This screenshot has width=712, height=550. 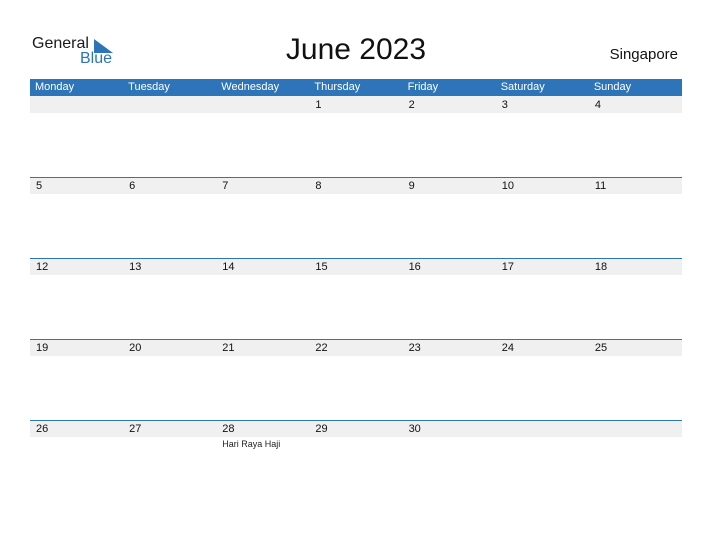 What do you see at coordinates (337, 87) in the screenshot?
I see `weekday-thursday: Thursday` at bounding box center [337, 87].